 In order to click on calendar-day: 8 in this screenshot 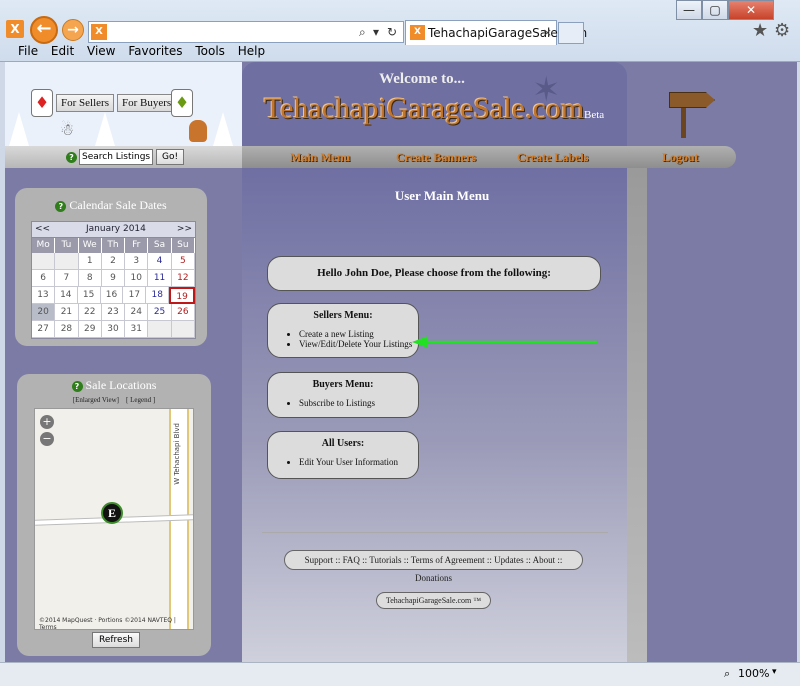, I will do `click(90, 278)`.